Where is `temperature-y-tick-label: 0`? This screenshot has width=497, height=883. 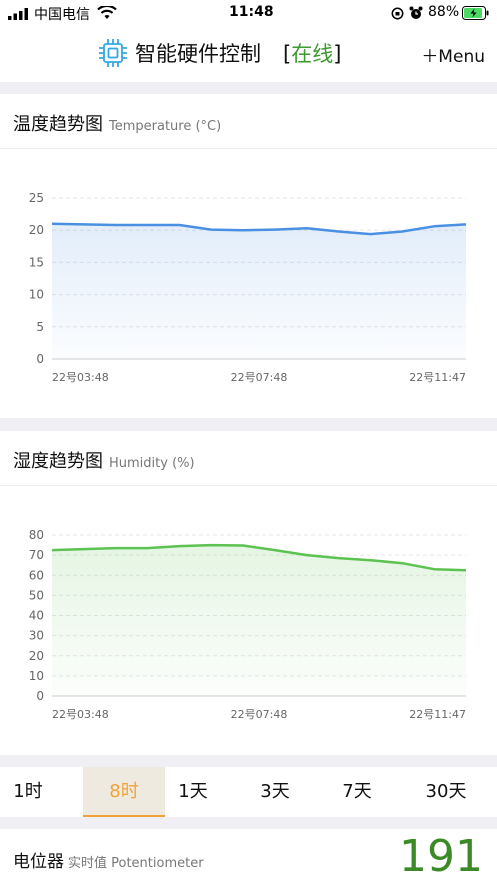
temperature-y-tick-label: 0 is located at coordinates (40, 359).